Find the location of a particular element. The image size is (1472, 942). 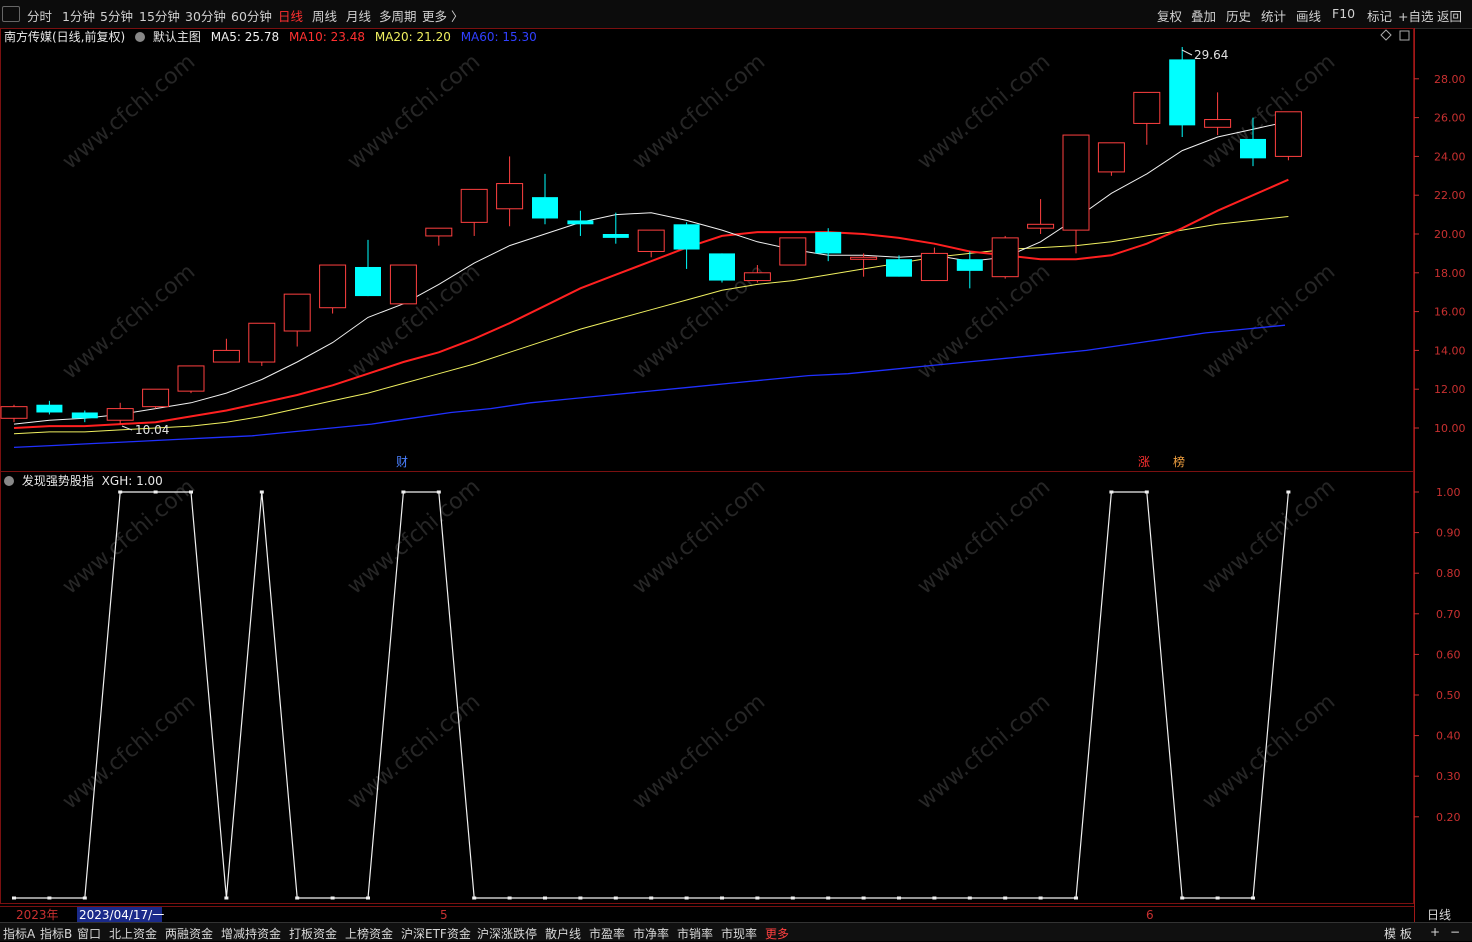

bottom-tab-8: 沪深ETF资金 is located at coordinates (436, 933).